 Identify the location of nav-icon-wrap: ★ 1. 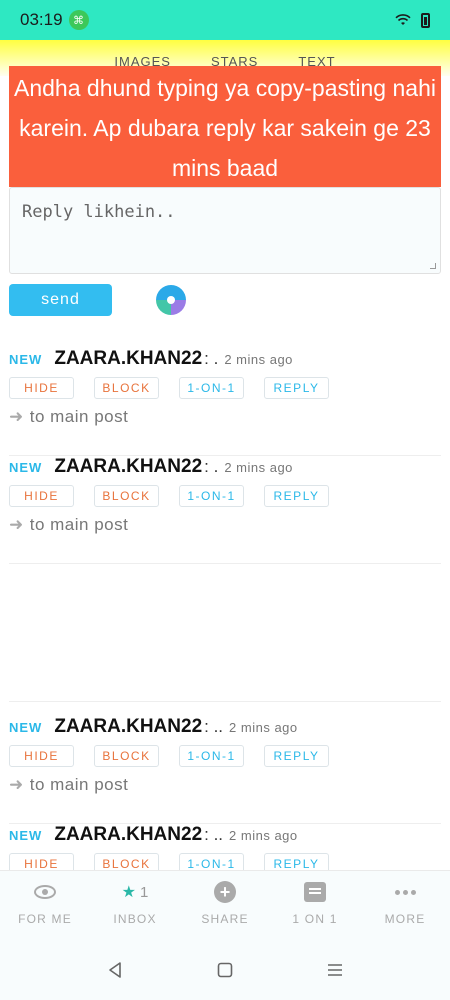
(135, 892).